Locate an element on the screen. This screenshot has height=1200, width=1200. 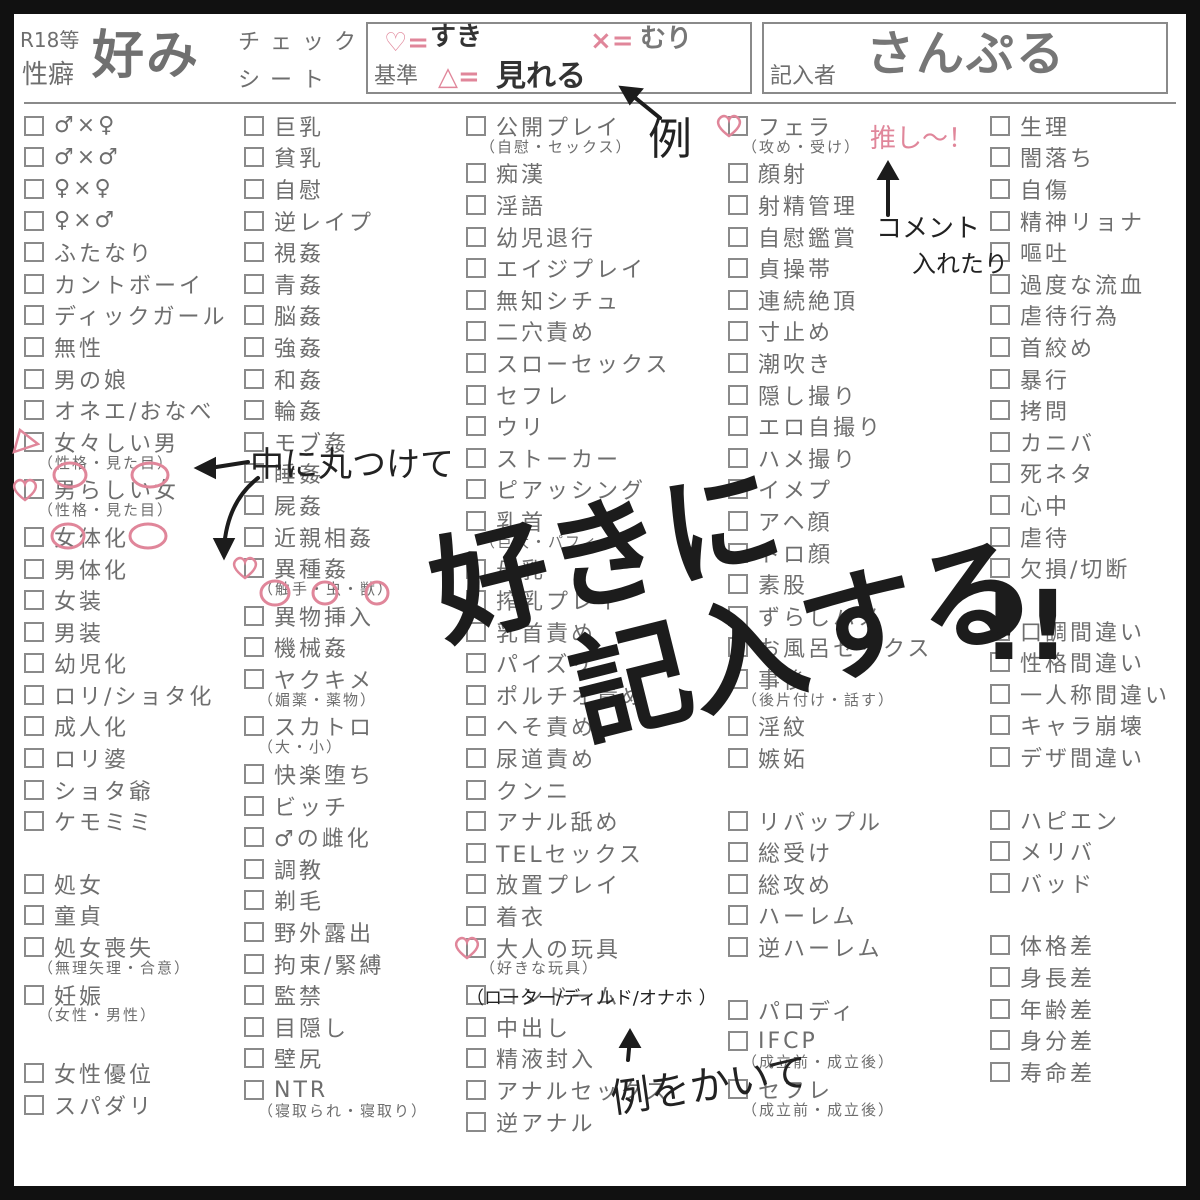
checklist-item: 一人称間違い is located at coordinates (1080, 694).